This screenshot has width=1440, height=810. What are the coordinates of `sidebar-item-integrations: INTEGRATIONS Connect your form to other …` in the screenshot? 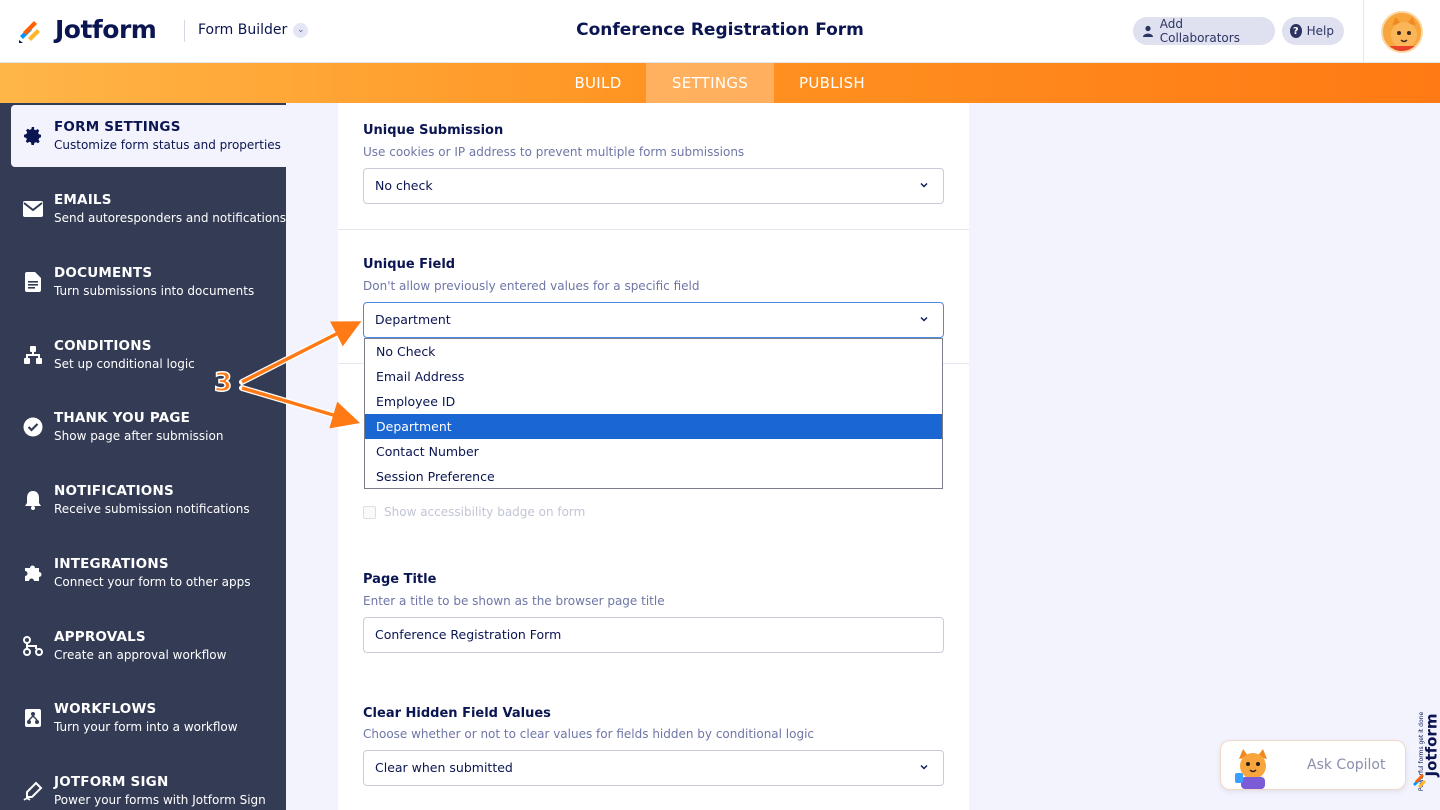 It's located at (143, 573).